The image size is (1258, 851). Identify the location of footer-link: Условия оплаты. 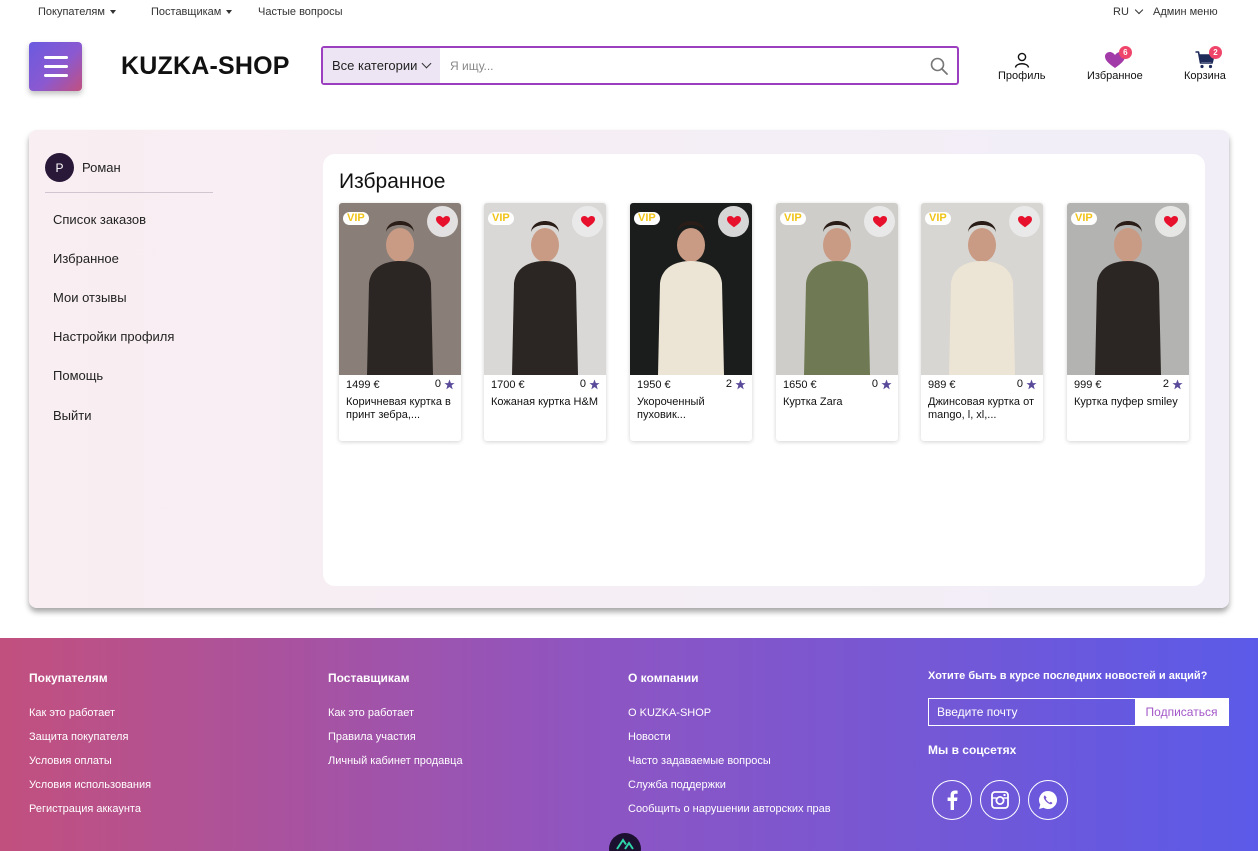
(90, 767).